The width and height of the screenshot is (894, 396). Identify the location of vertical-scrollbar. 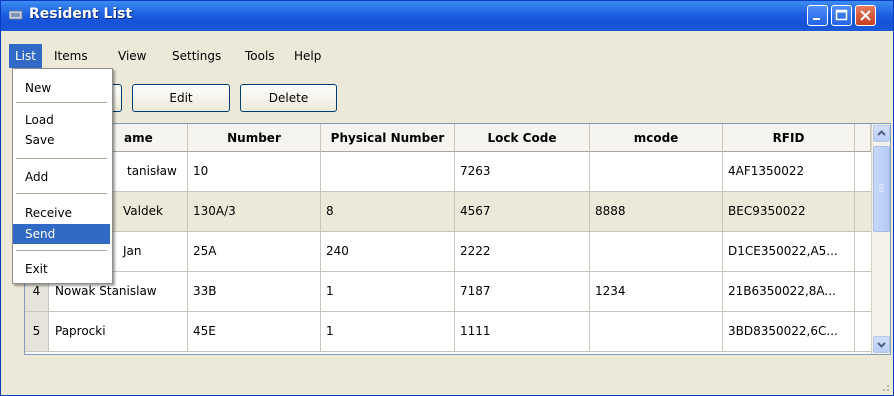
(880, 239).